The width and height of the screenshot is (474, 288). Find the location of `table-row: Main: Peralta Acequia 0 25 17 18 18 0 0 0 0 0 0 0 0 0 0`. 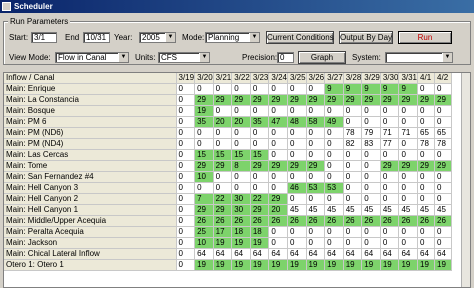

table-row: Main: Peralta Acequia 0 25 17 18 18 0 0 0 0 0 0 0 0 0 0 is located at coordinates (228, 232).